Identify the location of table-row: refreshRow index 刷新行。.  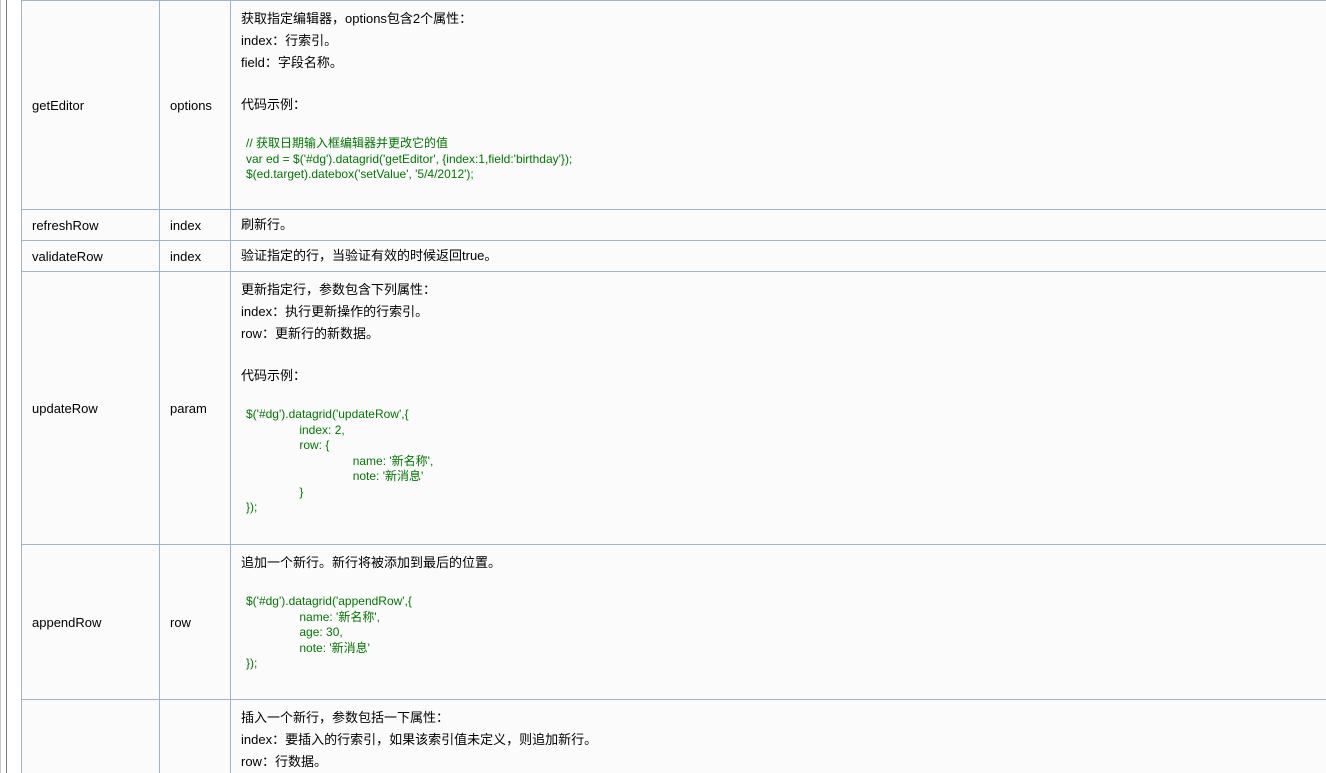
(673, 225).